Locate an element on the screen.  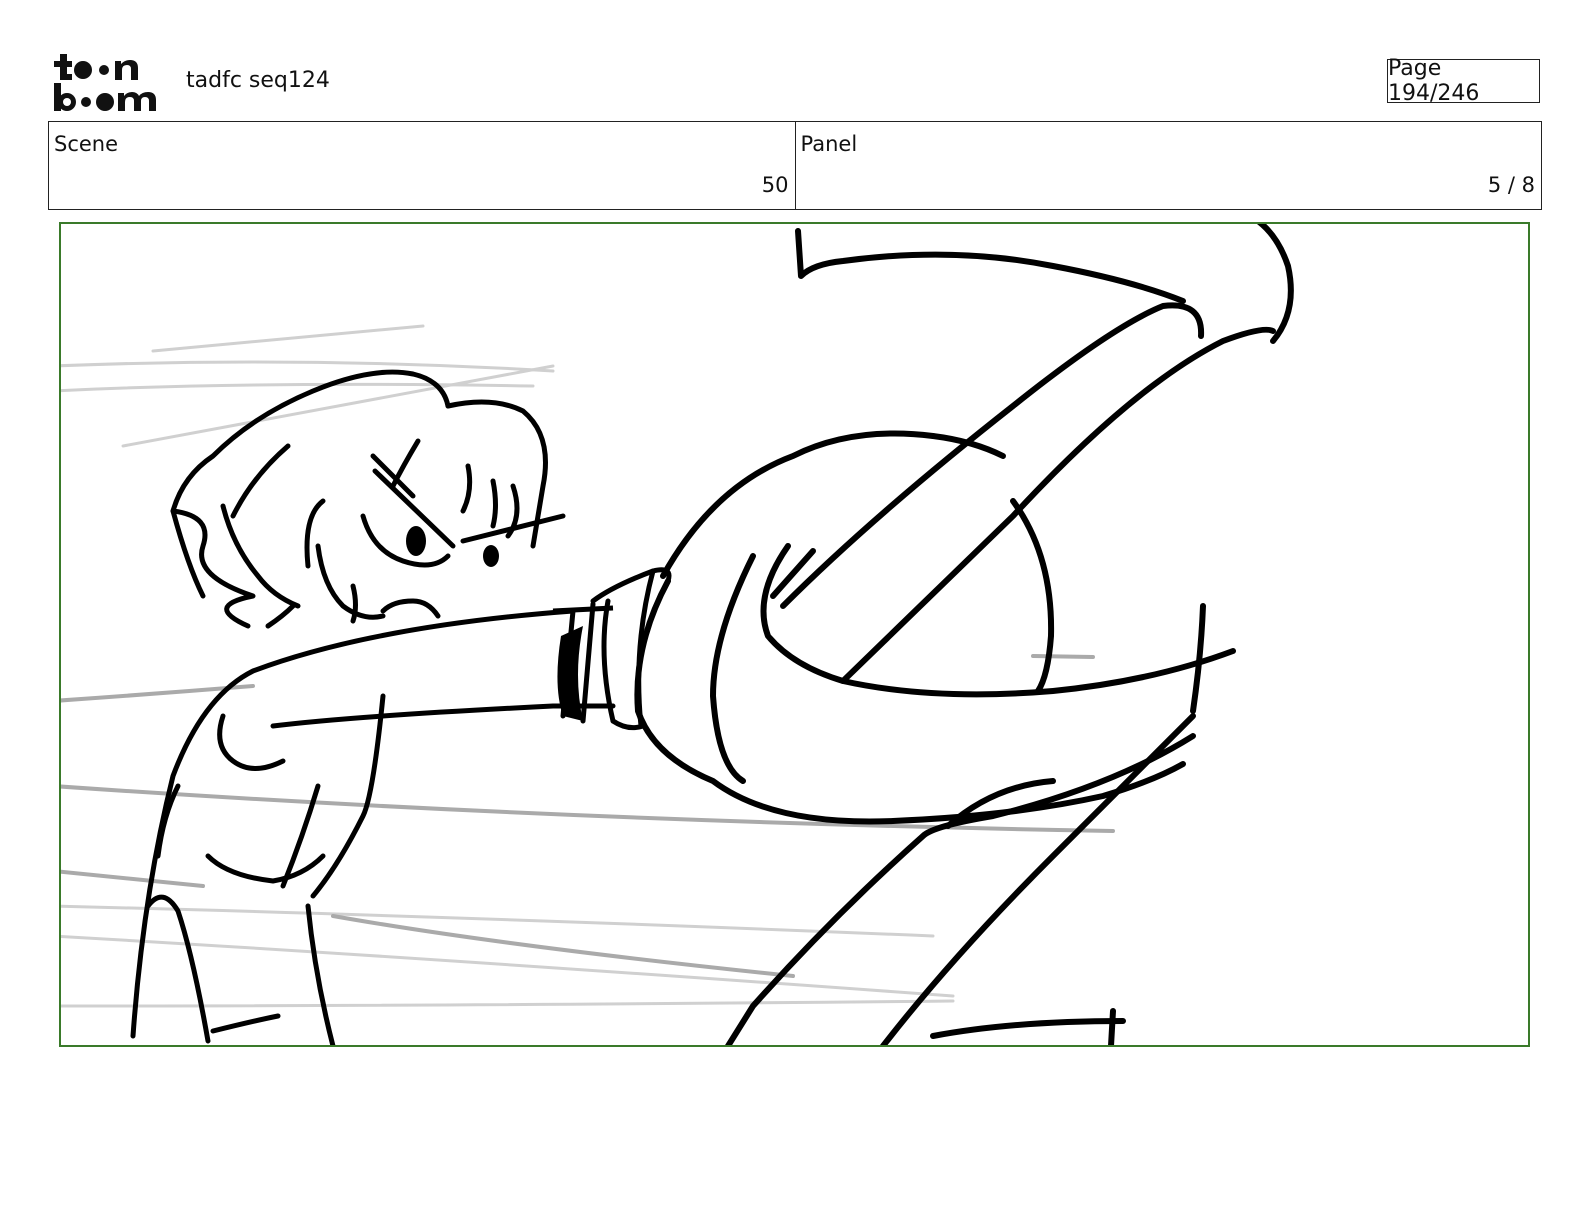
project-title: tadfc seq124 is located at coordinates (258, 80).